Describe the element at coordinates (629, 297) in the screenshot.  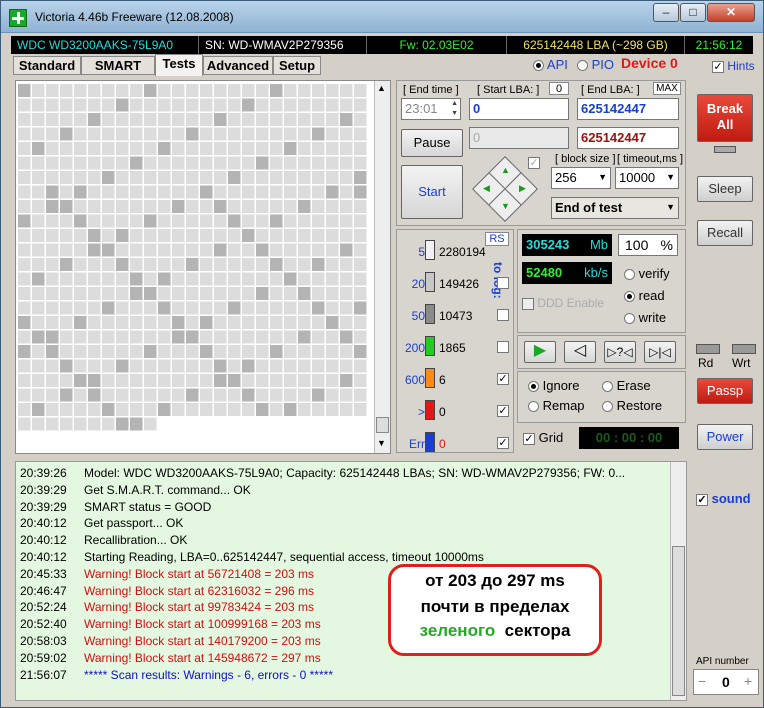
I see `read-radio-dot` at that location.